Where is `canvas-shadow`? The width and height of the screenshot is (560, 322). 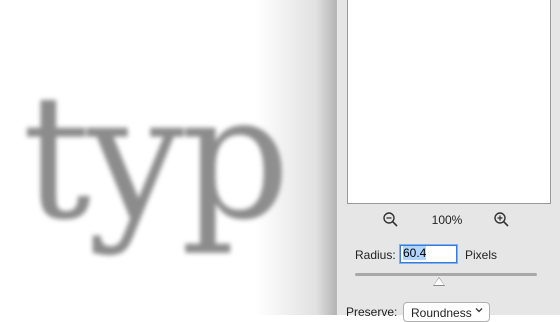 canvas-shadow is located at coordinates (296, 157).